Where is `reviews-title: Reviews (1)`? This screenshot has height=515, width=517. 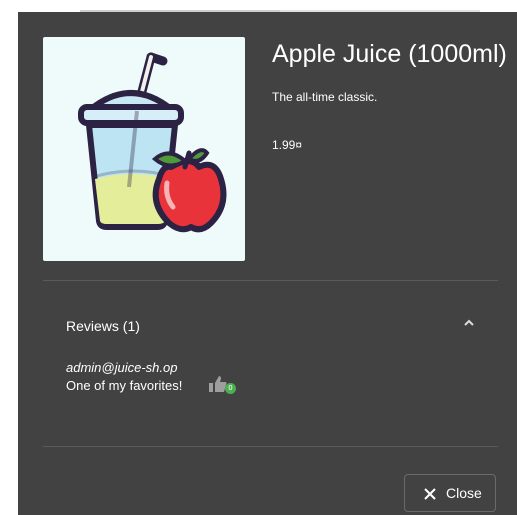
reviews-title: Reviews (1) is located at coordinates (103, 326).